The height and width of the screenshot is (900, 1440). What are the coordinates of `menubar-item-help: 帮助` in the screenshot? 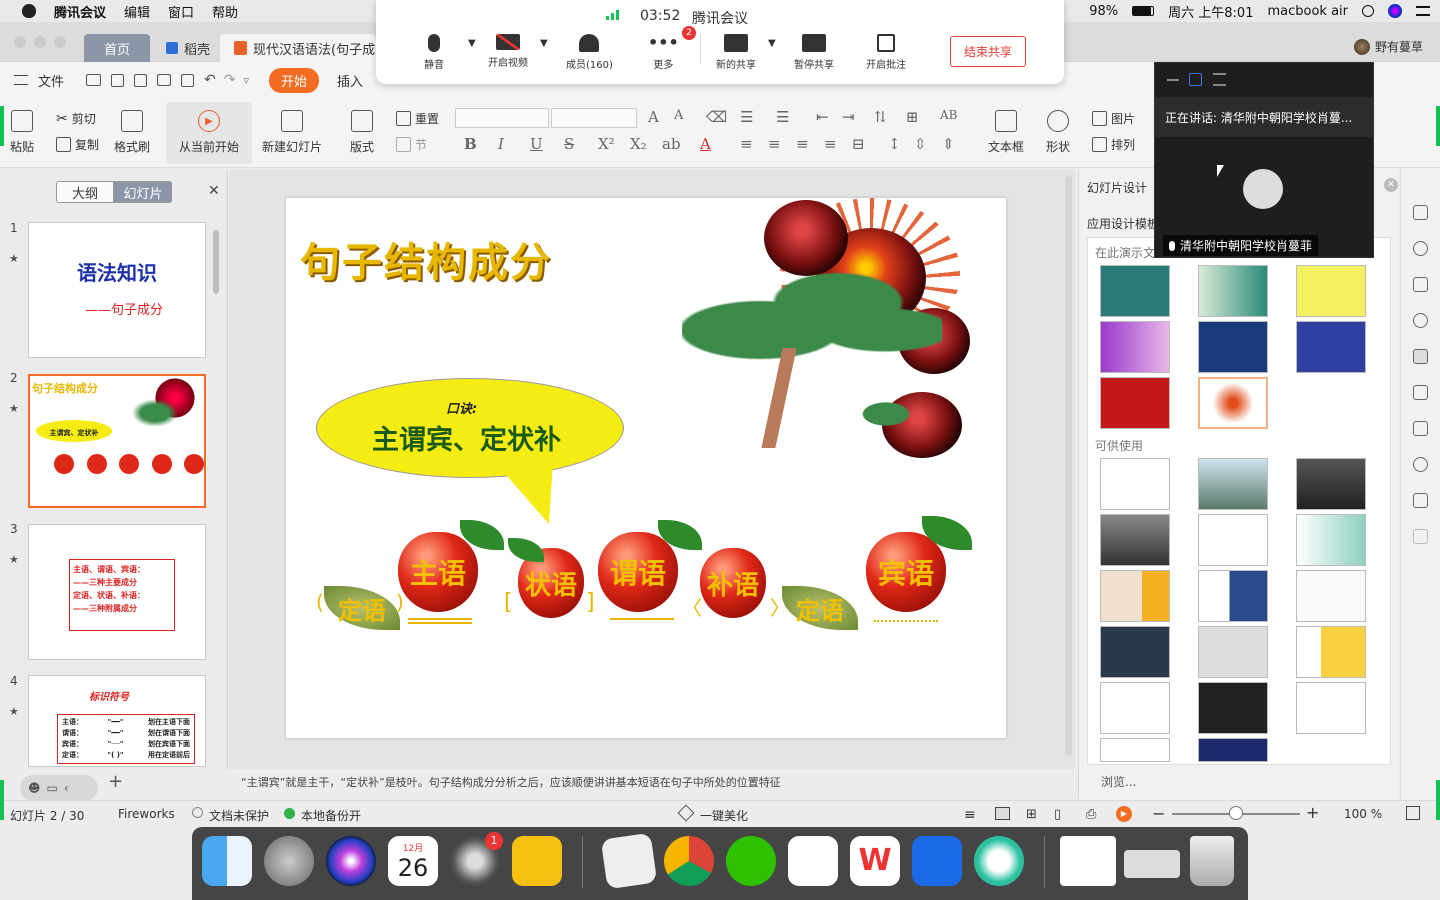 It's located at (225, 11).